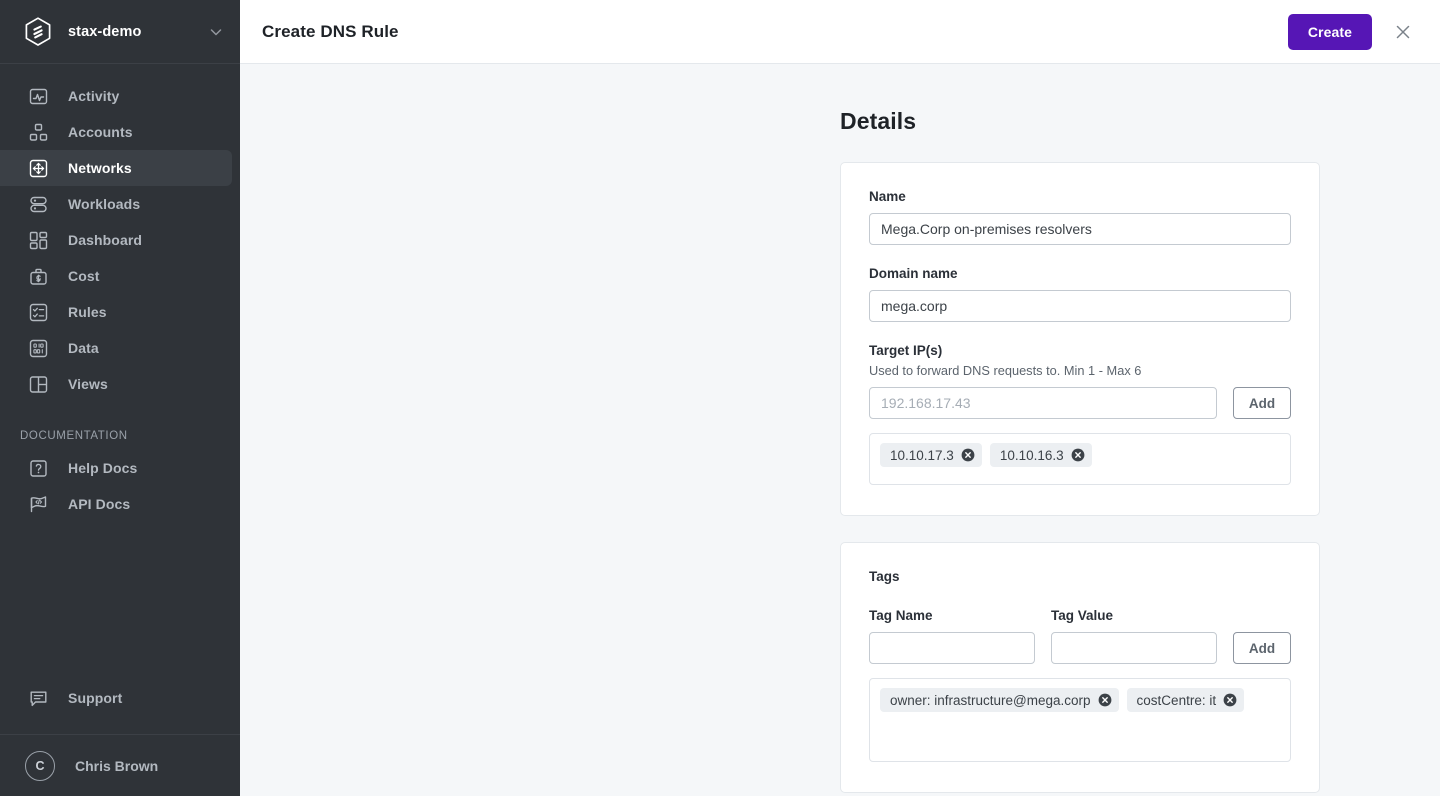 The height and width of the screenshot is (796, 1440). I want to click on tag-chip-label: costCentre: it, so click(1176, 700).